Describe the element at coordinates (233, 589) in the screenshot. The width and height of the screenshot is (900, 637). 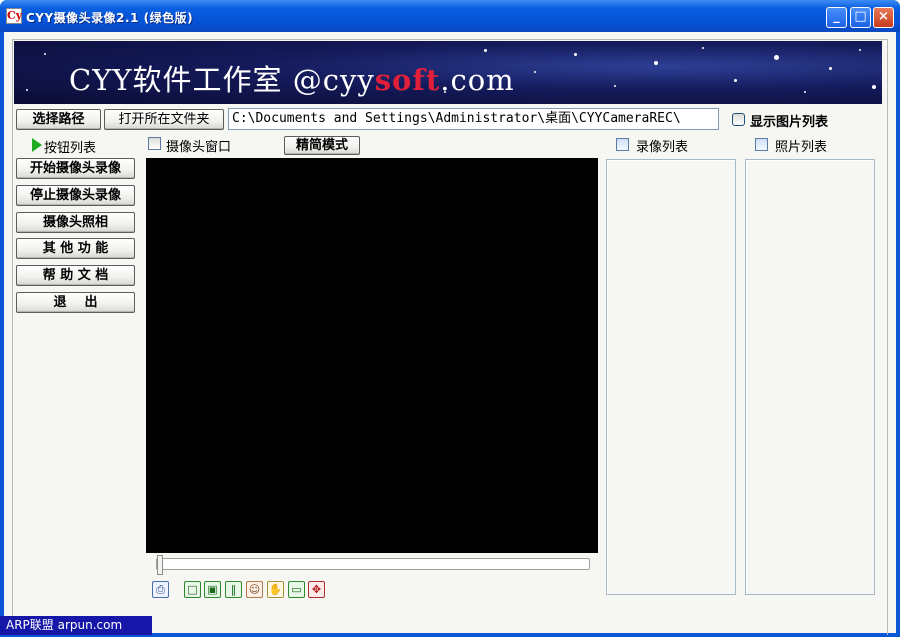
I see `columns-icon: ‖` at that location.